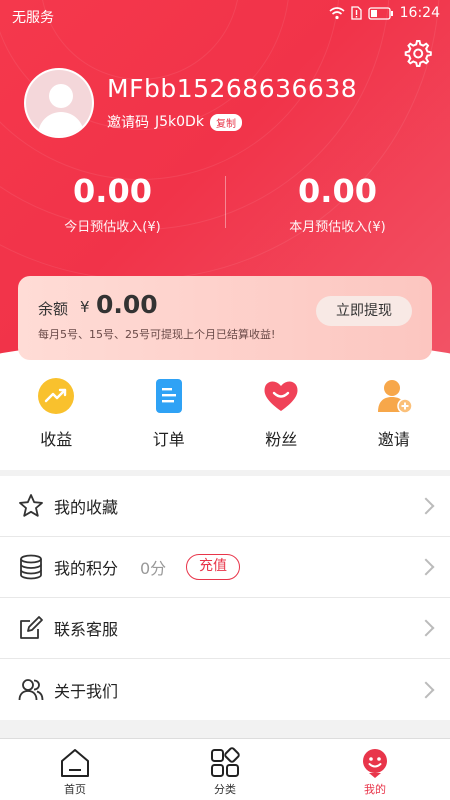 Image resolution: width=450 pixels, height=800 pixels. I want to click on points-value: 0分, so click(153, 568).